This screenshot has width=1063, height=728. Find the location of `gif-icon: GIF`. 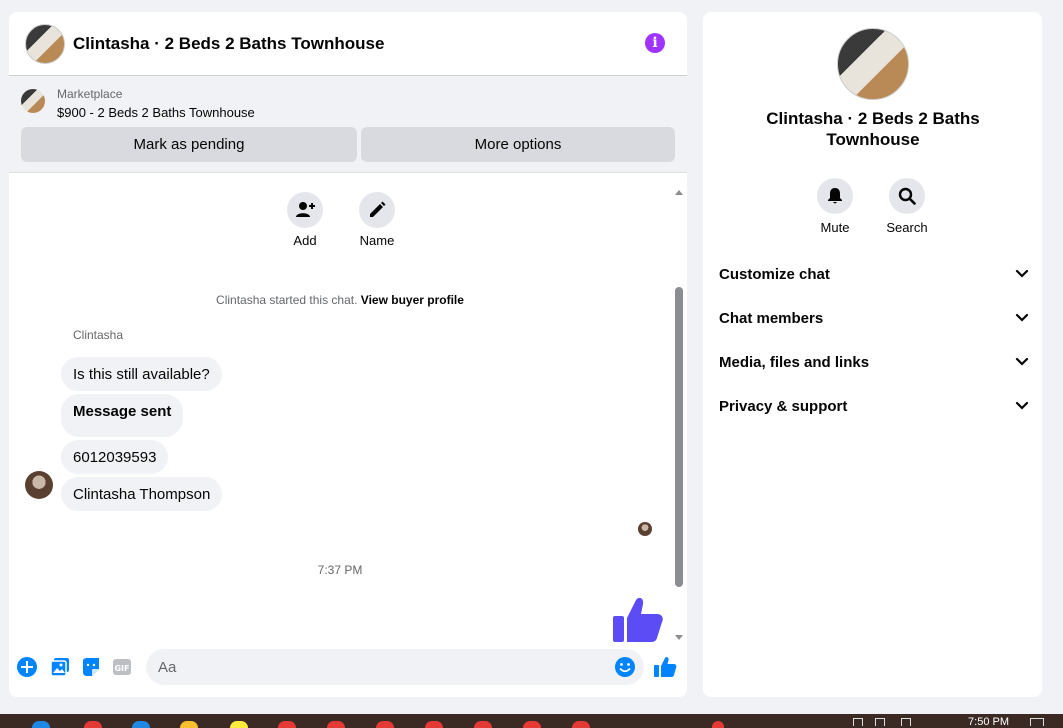

gif-icon: GIF is located at coordinates (122, 667).